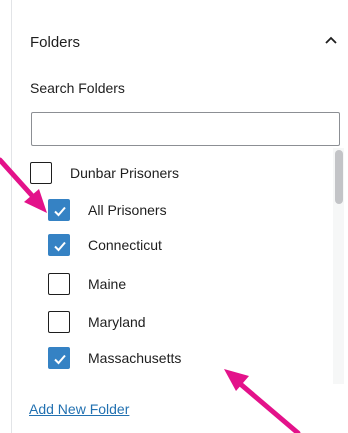 Image resolution: width=348 pixels, height=433 pixels. I want to click on list-item: Dunbar Prisoners, so click(104, 173).